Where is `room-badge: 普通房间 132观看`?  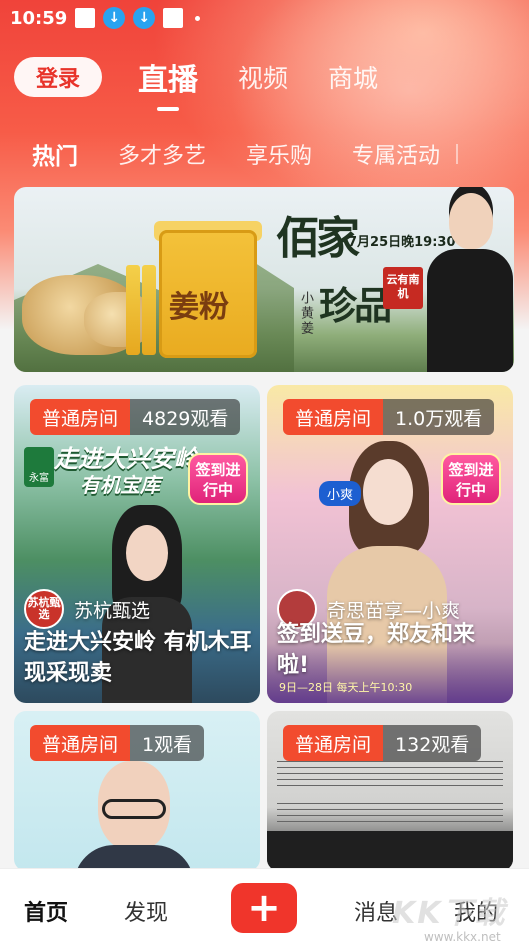
room-badge: 普通房间 132观看 is located at coordinates (382, 743).